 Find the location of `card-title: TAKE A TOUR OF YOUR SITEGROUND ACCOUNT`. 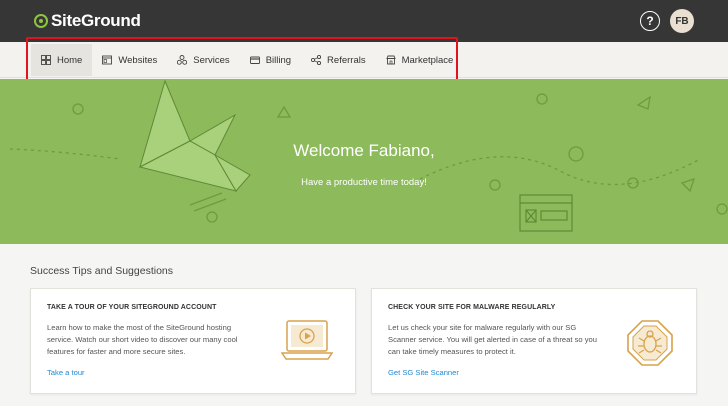

card-title: TAKE A TOUR OF YOUR SITEGROUND ACCOUNT is located at coordinates (132, 307).